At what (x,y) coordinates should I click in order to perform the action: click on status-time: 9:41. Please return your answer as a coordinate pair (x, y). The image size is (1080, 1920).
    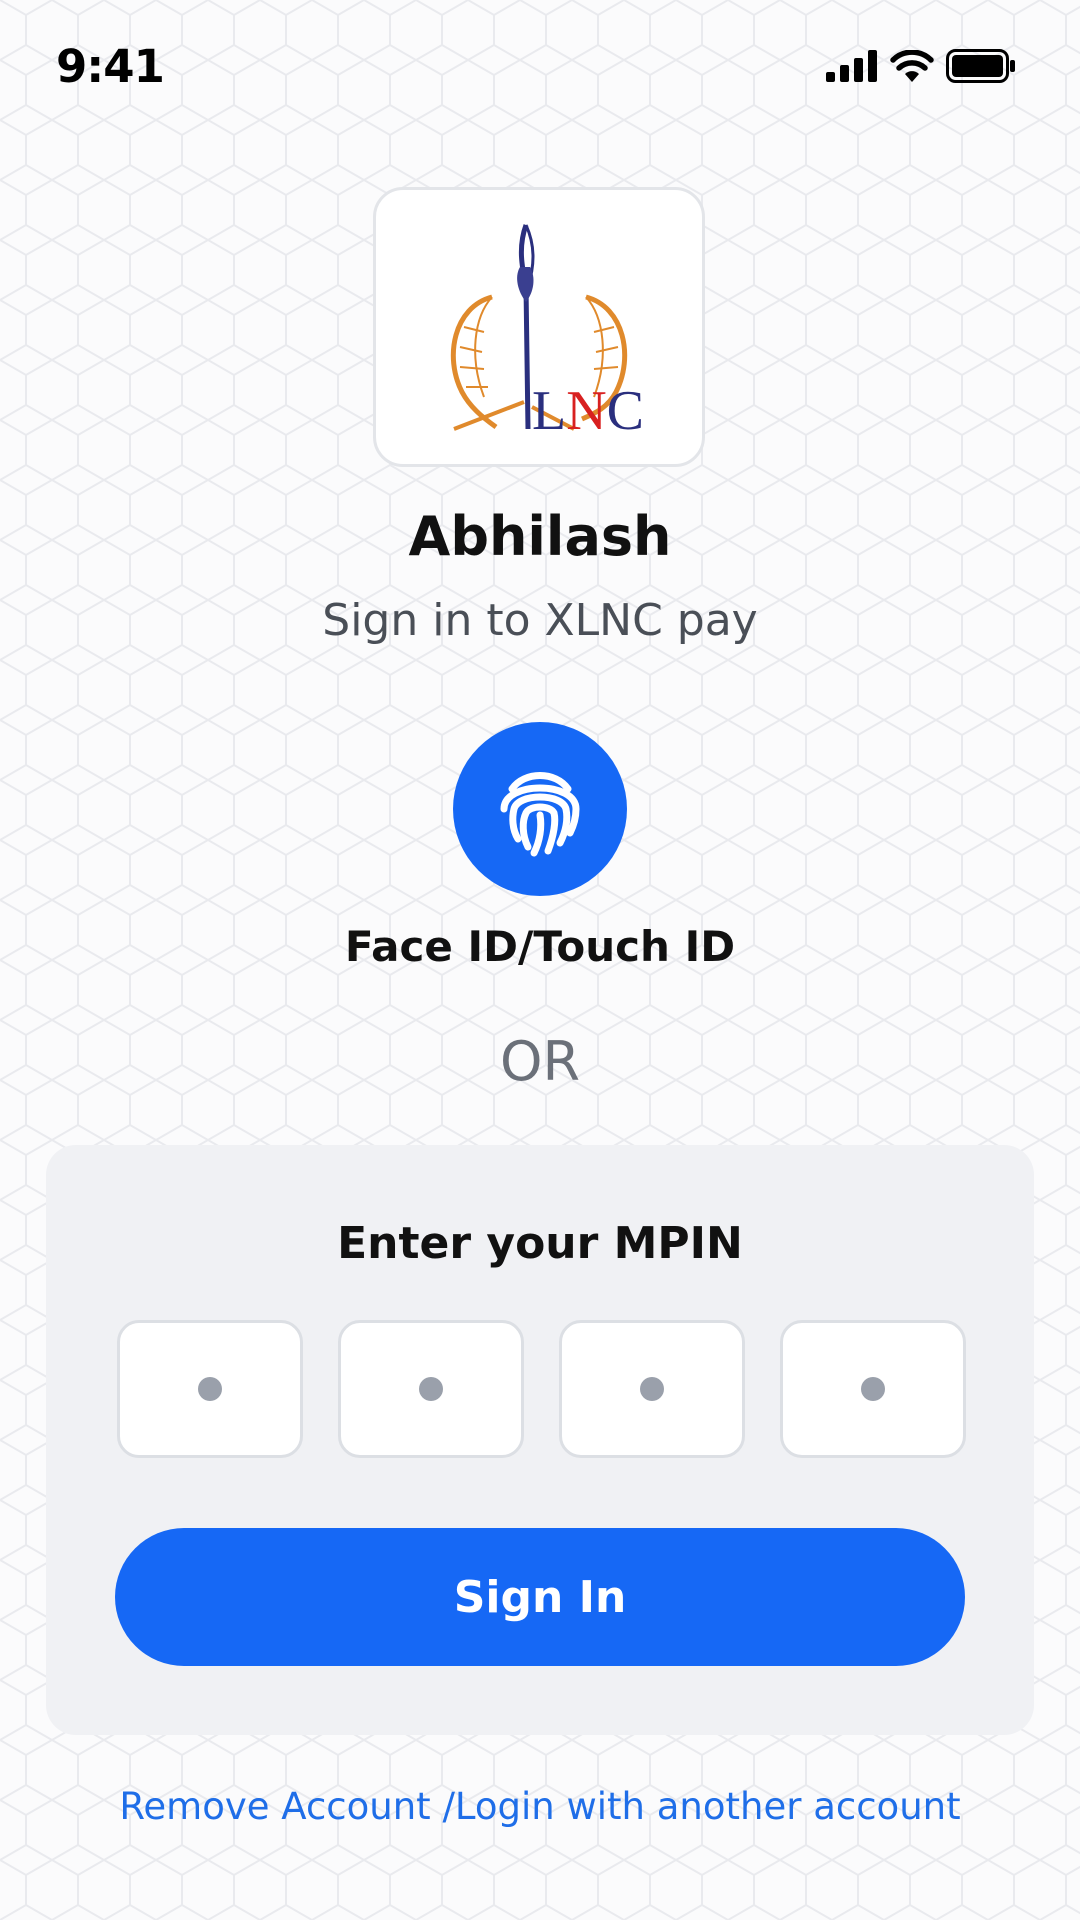
    Looking at the image, I should click on (110, 66).